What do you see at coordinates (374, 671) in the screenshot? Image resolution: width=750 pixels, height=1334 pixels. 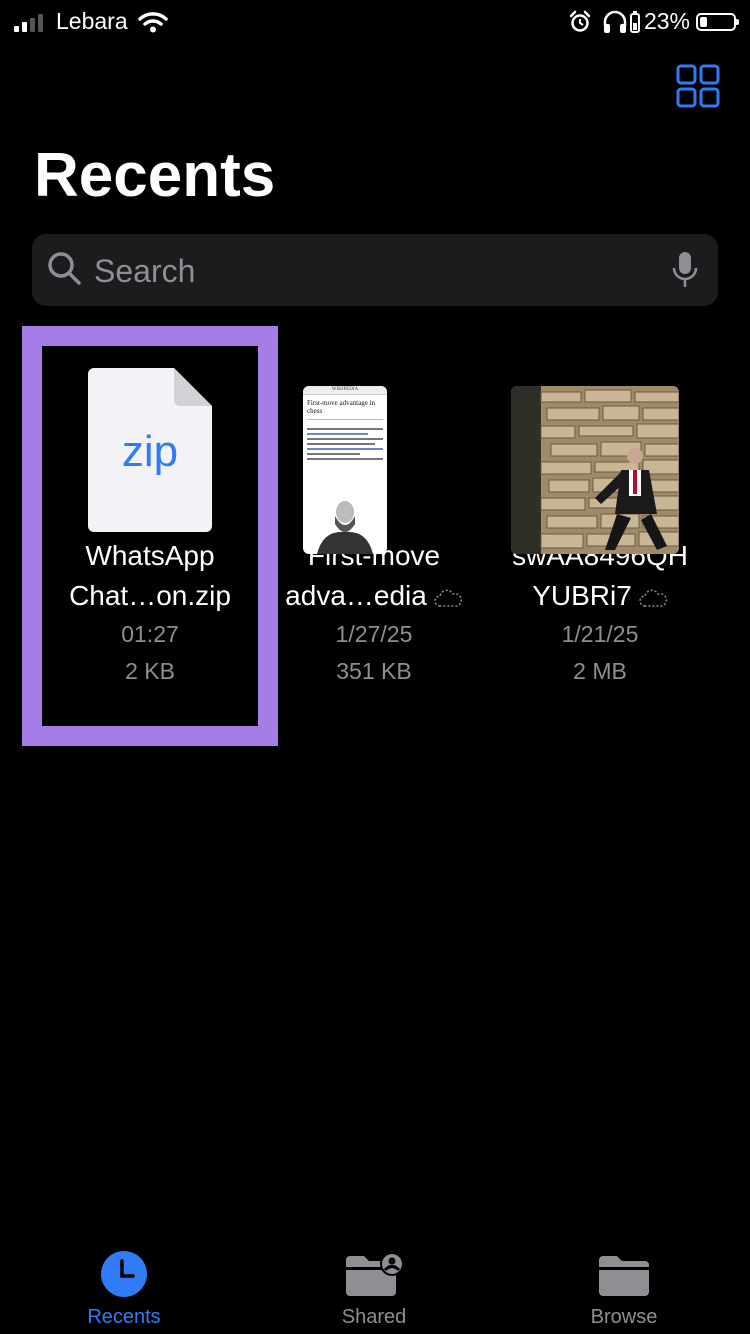 I see `file-size: 351 KB` at bounding box center [374, 671].